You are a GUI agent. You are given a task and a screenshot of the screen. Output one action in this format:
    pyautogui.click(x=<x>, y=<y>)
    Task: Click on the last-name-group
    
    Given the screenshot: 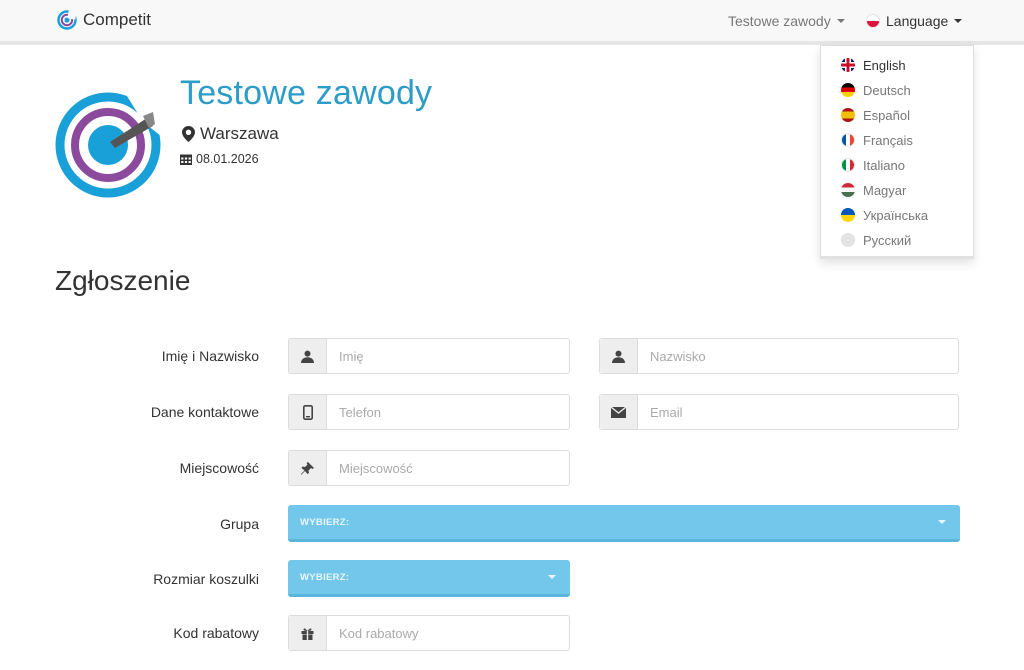 What is the action you would take?
    pyautogui.click(x=779, y=356)
    